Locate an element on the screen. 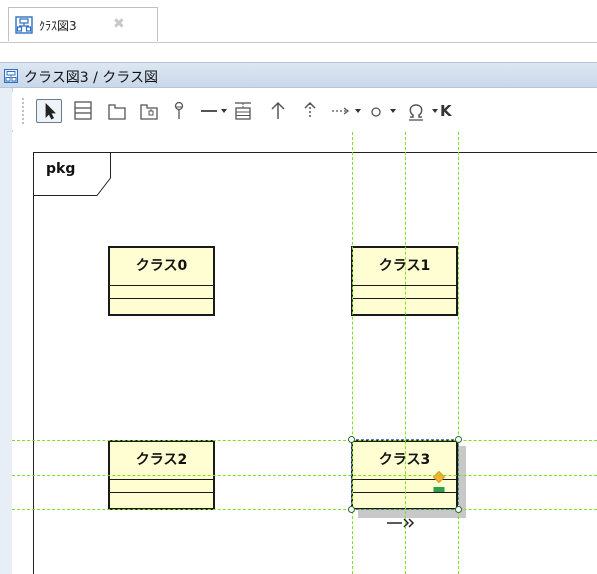 The image size is (597, 574). package-tool is located at coordinates (117, 111).